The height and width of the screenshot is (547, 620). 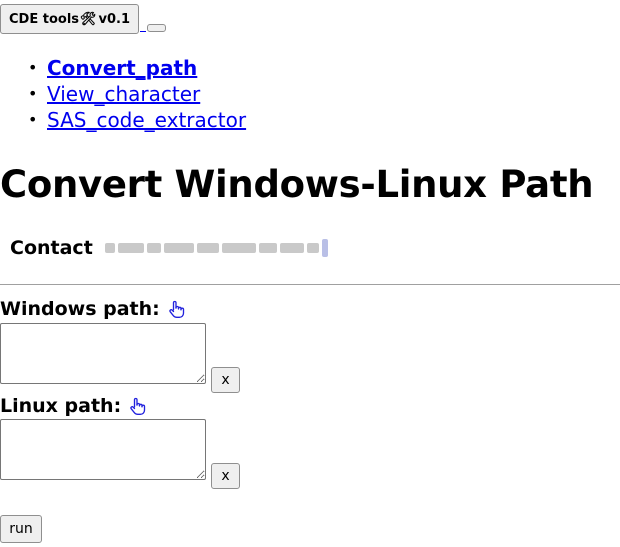 What do you see at coordinates (103, 353) in the screenshot?
I see `windows-path-input` at bounding box center [103, 353].